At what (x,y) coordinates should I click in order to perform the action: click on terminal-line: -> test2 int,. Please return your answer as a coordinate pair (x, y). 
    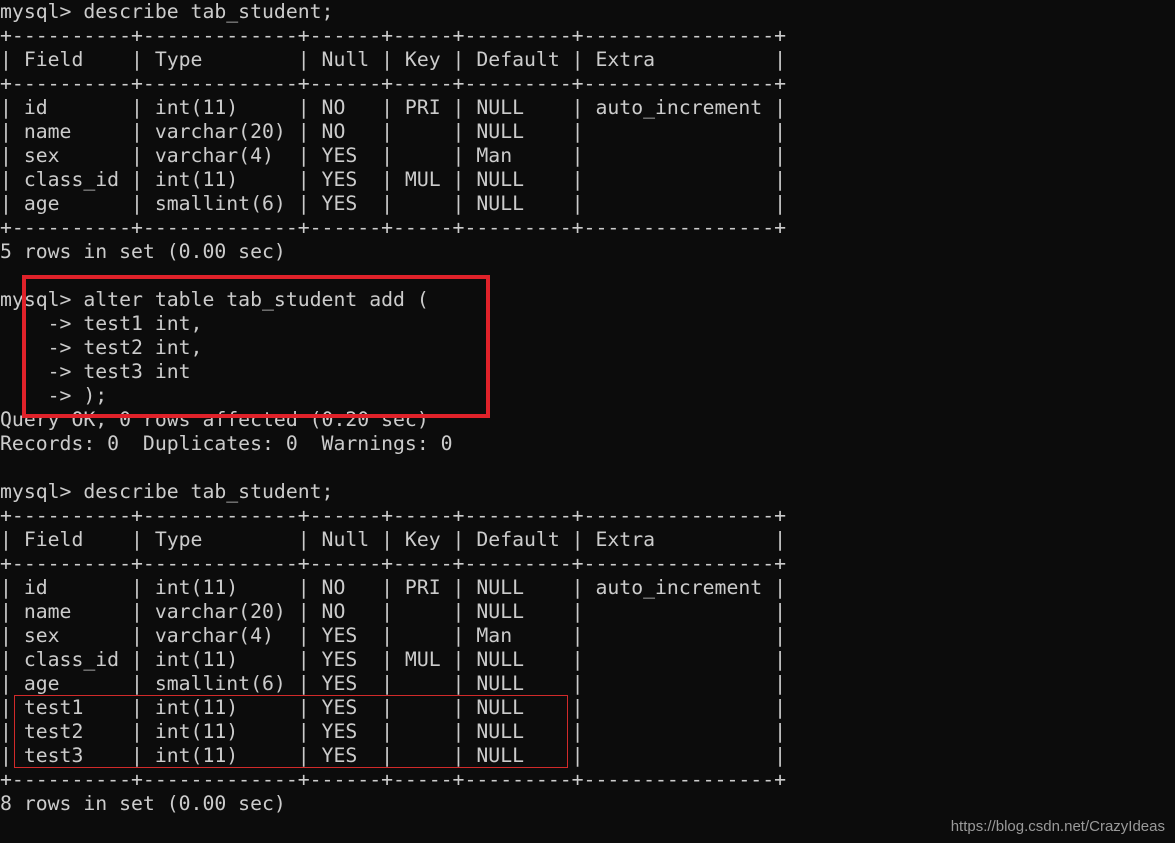
    Looking at the image, I should click on (101, 347).